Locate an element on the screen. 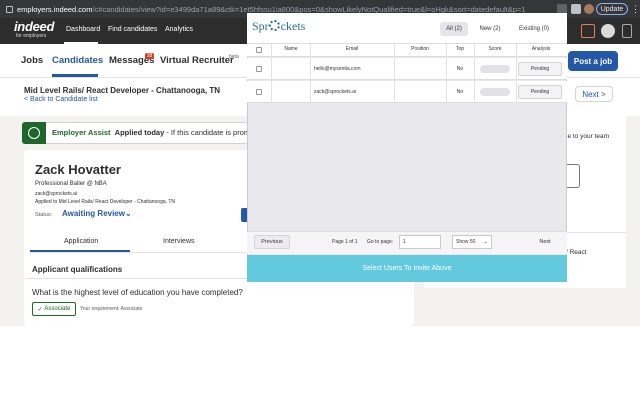  gear-icon is located at coordinates (275, 25).